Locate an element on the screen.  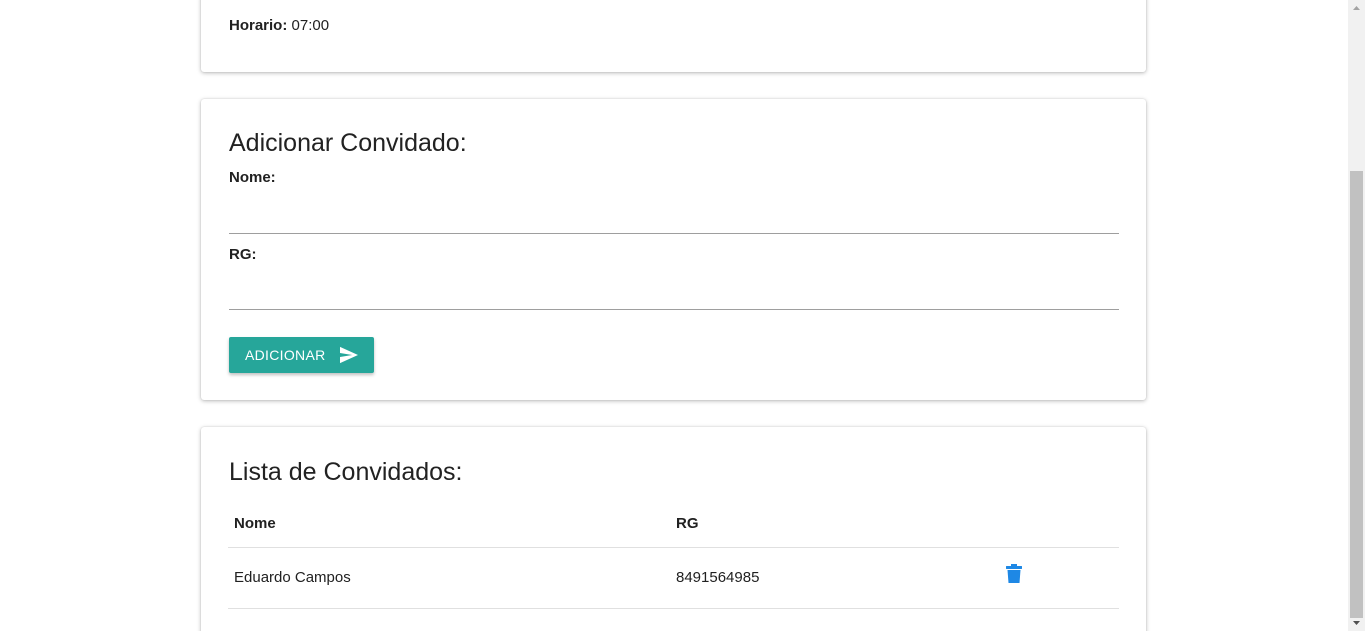
guest-list-title: Lista de Convidados: is located at coordinates (346, 472).